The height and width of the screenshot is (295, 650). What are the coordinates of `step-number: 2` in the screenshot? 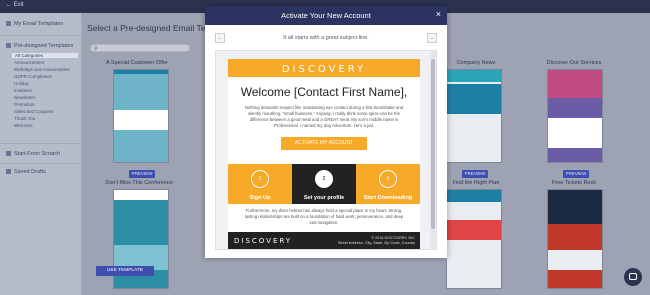 It's located at (324, 179).